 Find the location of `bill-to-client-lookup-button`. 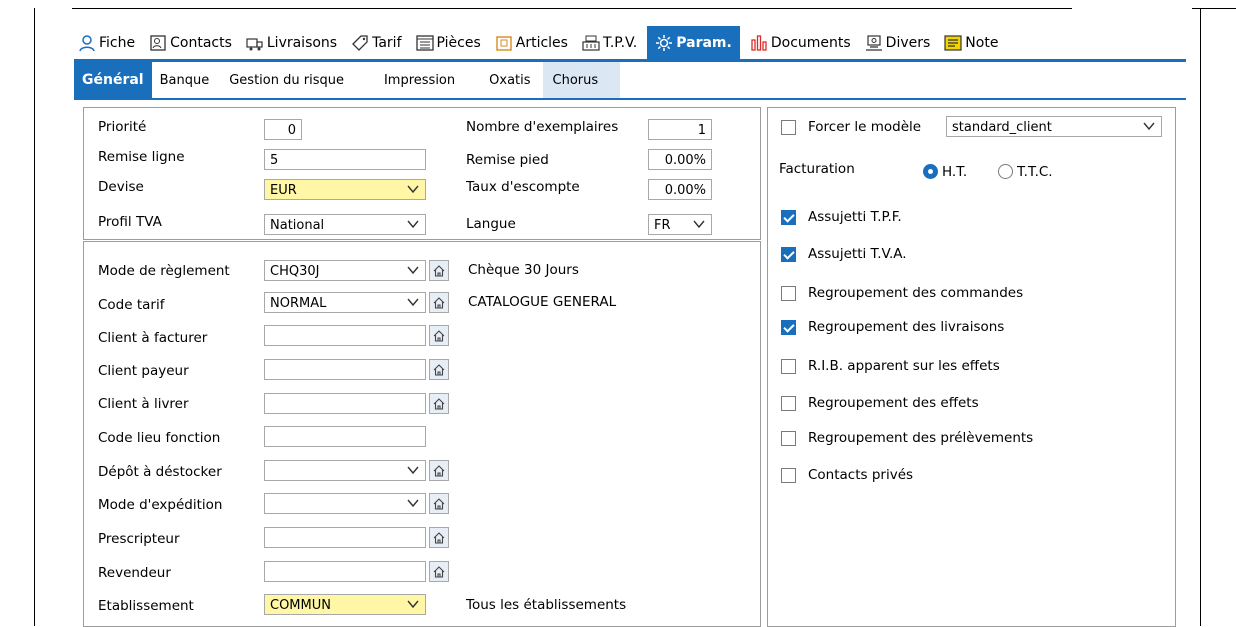

bill-to-client-lookup-button is located at coordinates (439, 335).